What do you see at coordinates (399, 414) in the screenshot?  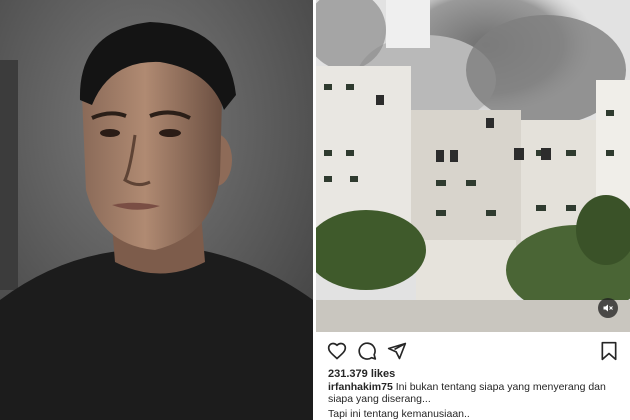 I see `caption-text-line2: Tapi ini tentang kemanusiaan..` at bounding box center [399, 414].